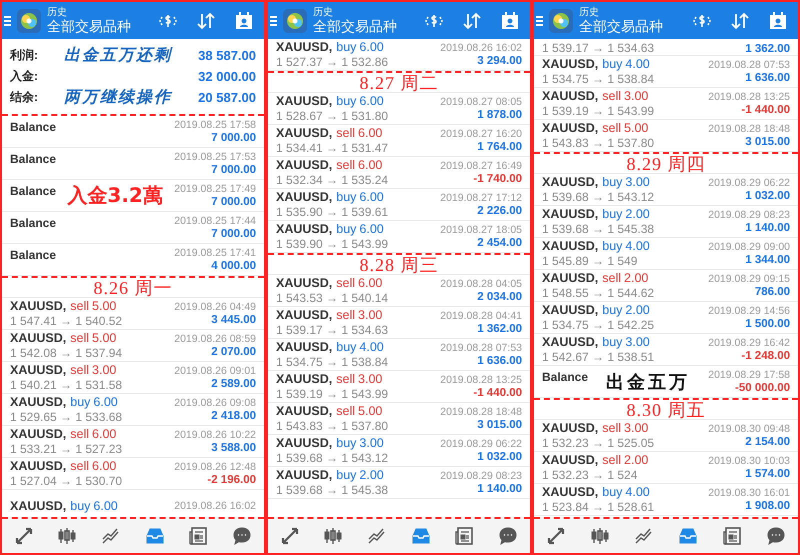  Describe the element at coordinates (598, 325) in the screenshot. I see `price-range: 1 534.75 → 1 542.25` at that location.